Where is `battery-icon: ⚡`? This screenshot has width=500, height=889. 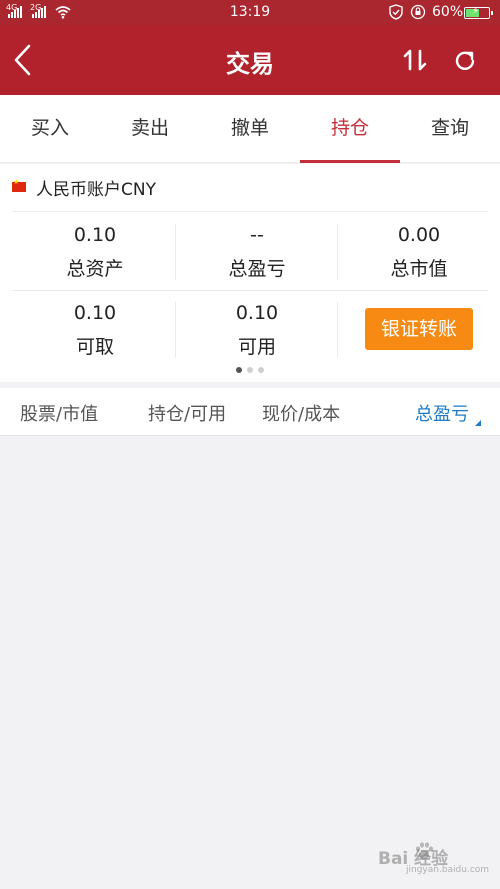
battery-icon: ⚡ is located at coordinates (478, 12).